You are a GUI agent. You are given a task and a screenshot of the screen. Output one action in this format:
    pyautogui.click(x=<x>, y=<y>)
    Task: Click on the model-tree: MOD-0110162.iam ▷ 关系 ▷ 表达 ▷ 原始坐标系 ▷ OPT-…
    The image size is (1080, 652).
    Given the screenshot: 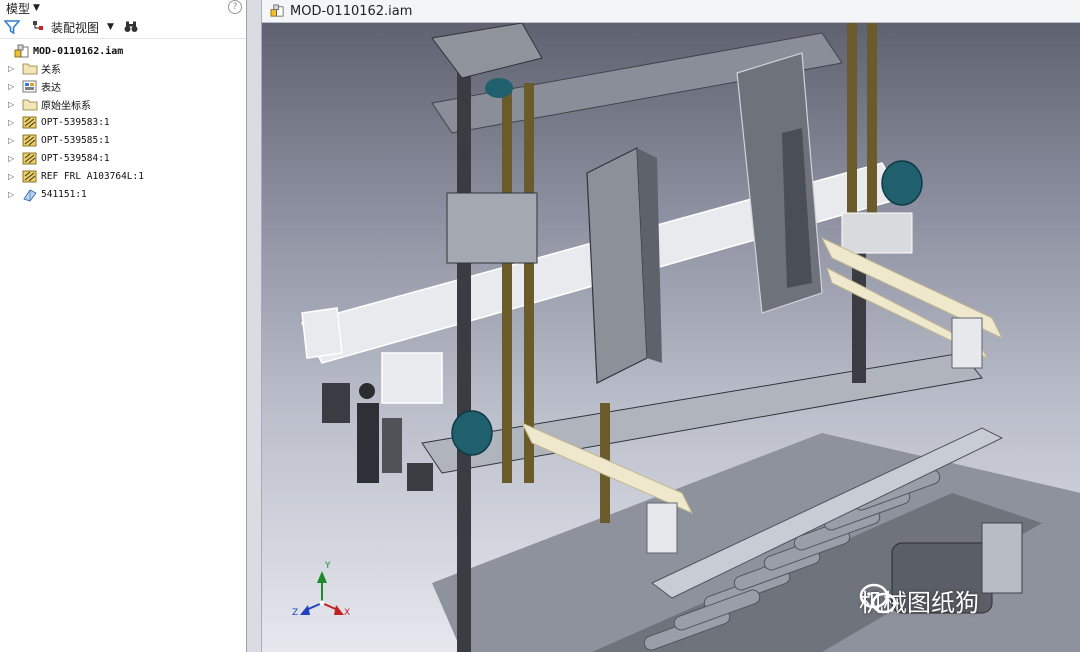 What is the action you would take?
    pyautogui.click(x=123, y=121)
    